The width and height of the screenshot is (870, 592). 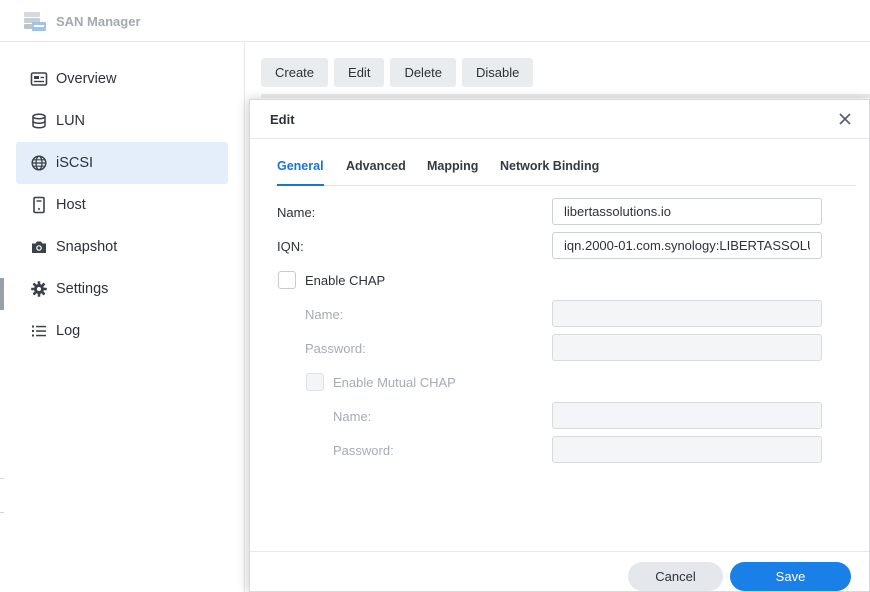 What do you see at coordinates (86, 79) in the screenshot?
I see `sidebar-item-label: Overview` at bounding box center [86, 79].